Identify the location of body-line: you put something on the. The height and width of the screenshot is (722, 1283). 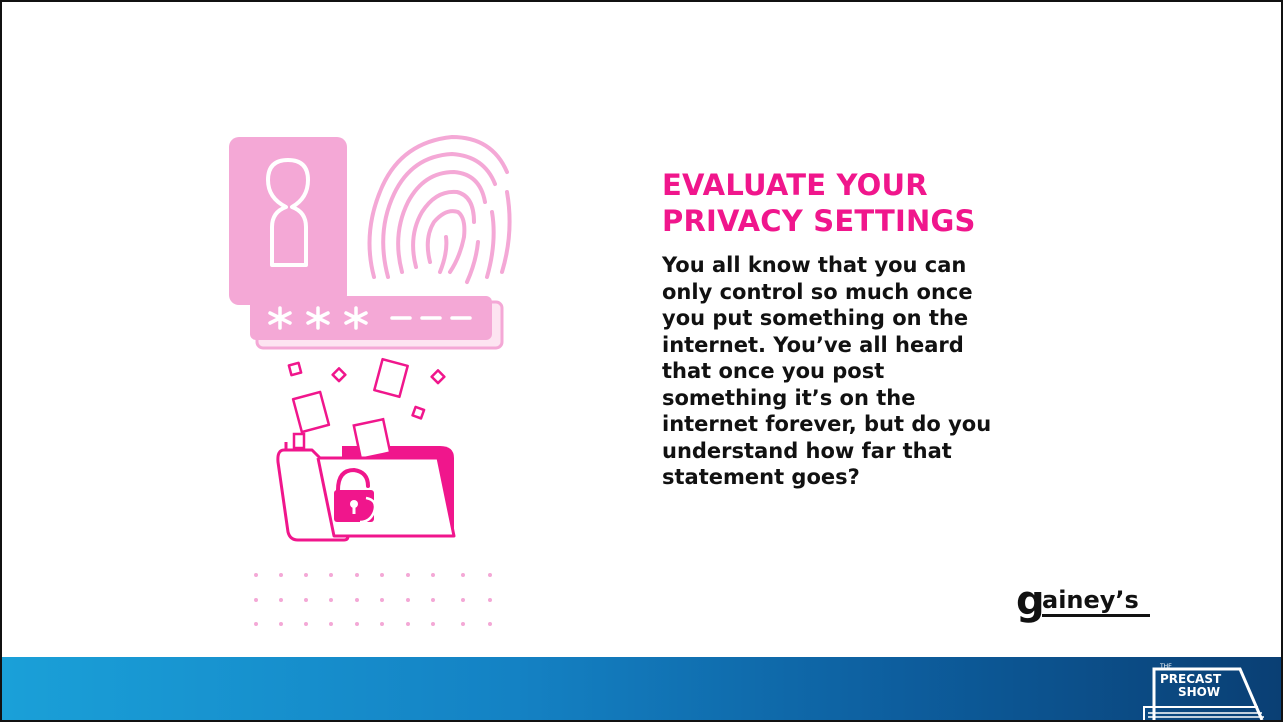
(815, 318).